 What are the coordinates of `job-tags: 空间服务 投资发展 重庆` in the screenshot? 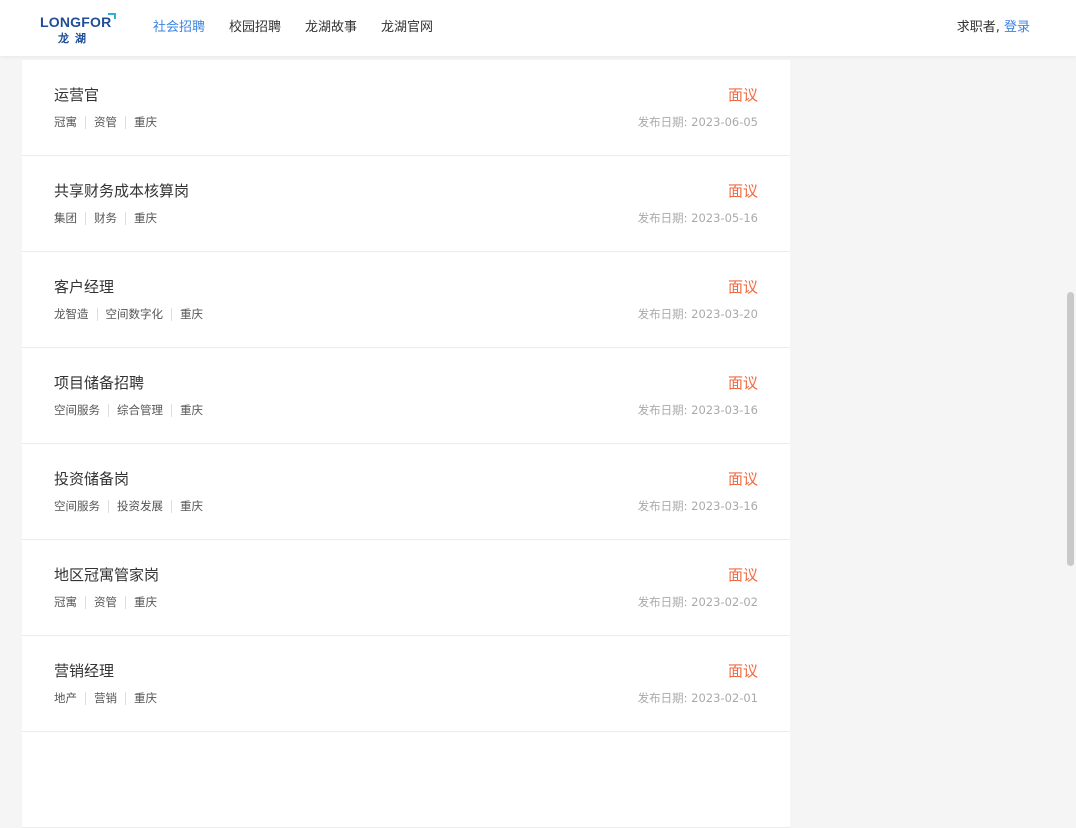 It's located at (132, 506).